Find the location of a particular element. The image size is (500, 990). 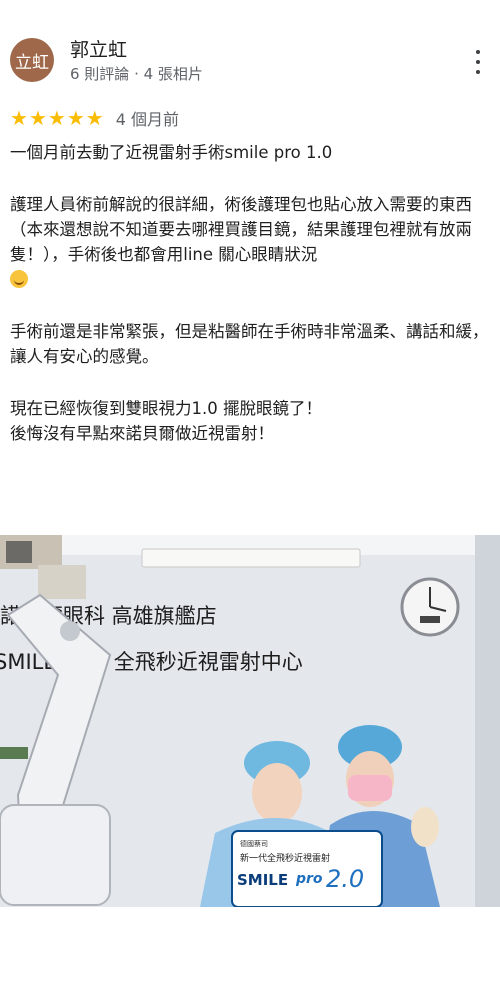

reviewer-name: 郭立虹 is located at coordinates (98, 48).